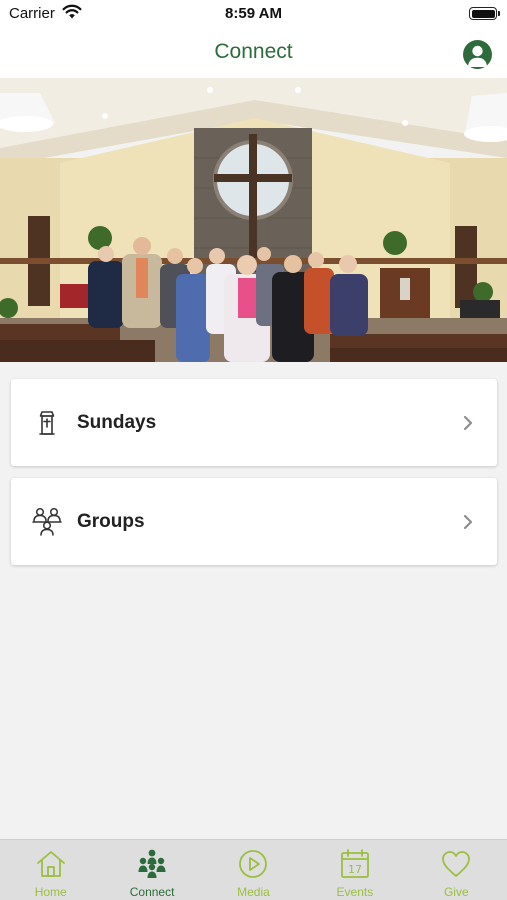 This screenshot has height=900, width=507. I want to click on page-title: Connect, so click(253, 51).